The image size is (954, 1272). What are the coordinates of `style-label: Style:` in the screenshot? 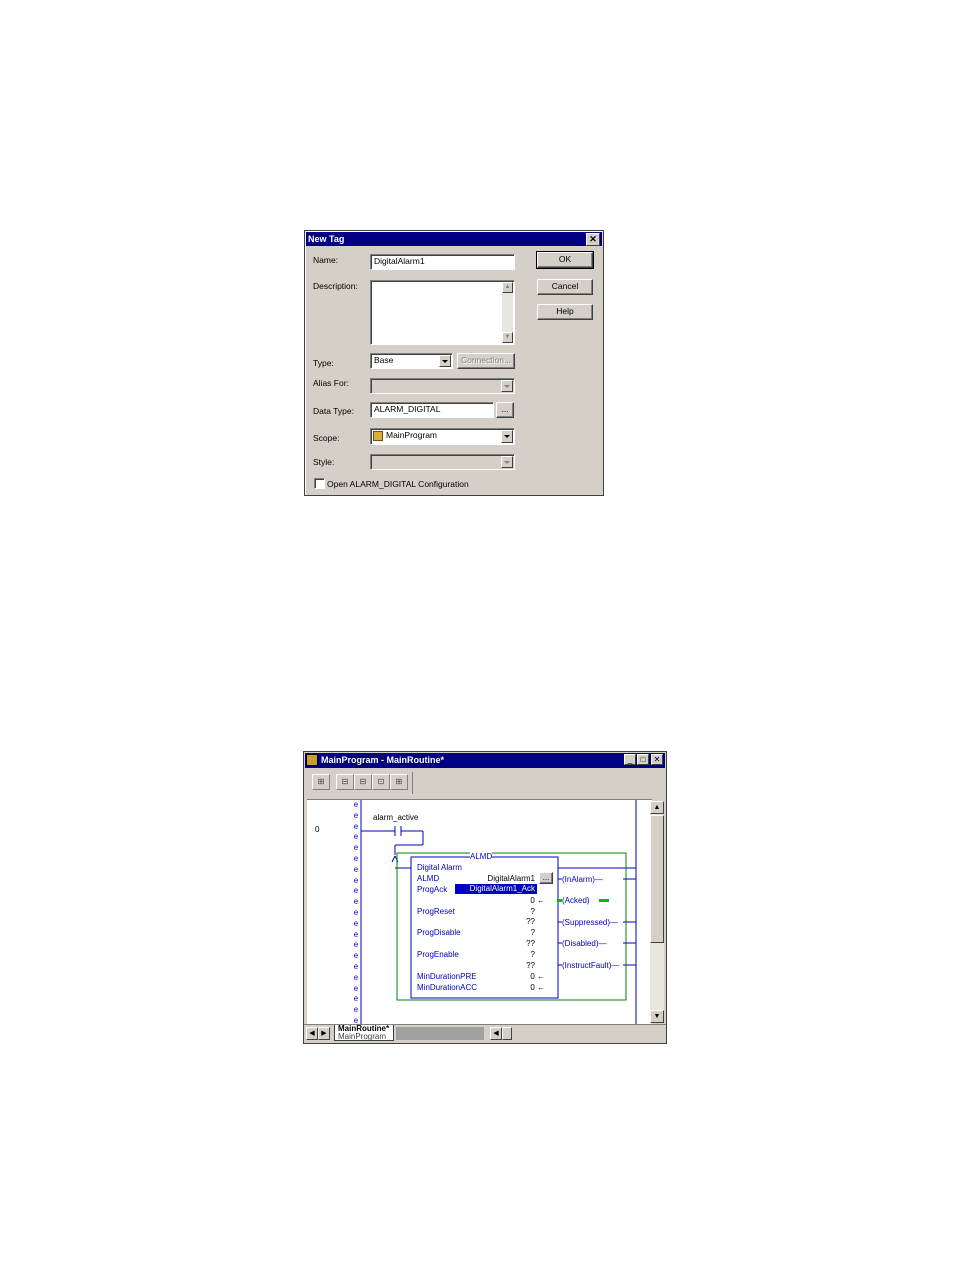 It's located at (324, 462).